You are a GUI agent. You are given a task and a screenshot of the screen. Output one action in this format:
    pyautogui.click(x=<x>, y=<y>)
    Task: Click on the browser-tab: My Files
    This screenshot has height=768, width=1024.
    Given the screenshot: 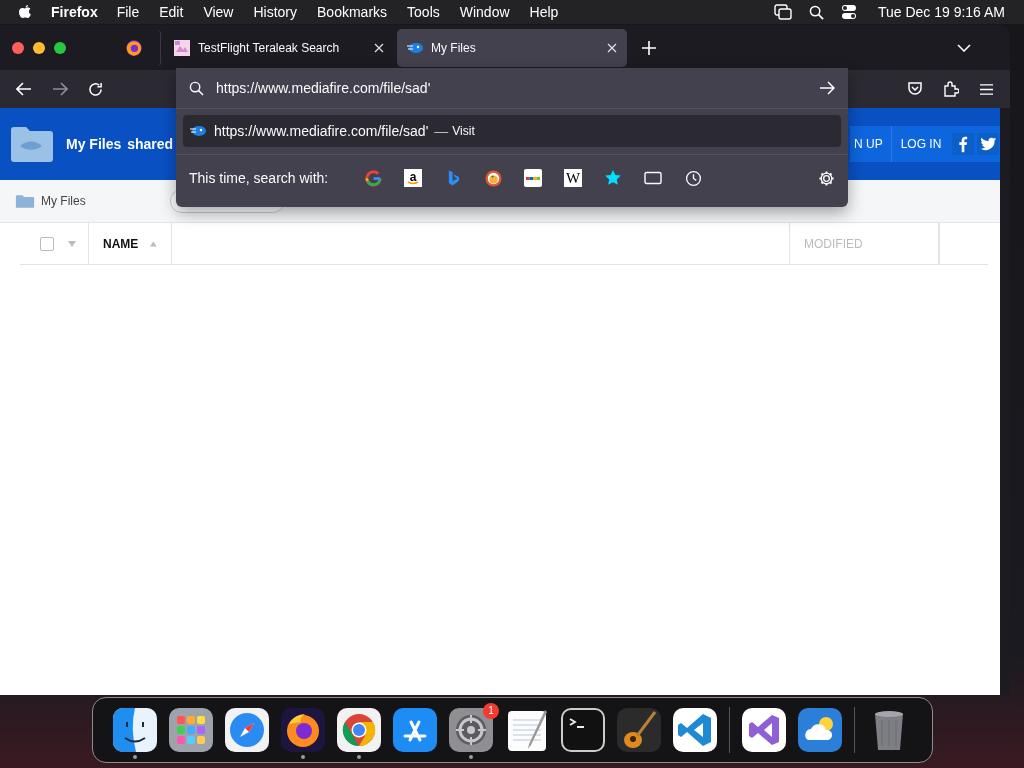 What is the action you would take?
    pyautogui.click(x=512, y=47)
    